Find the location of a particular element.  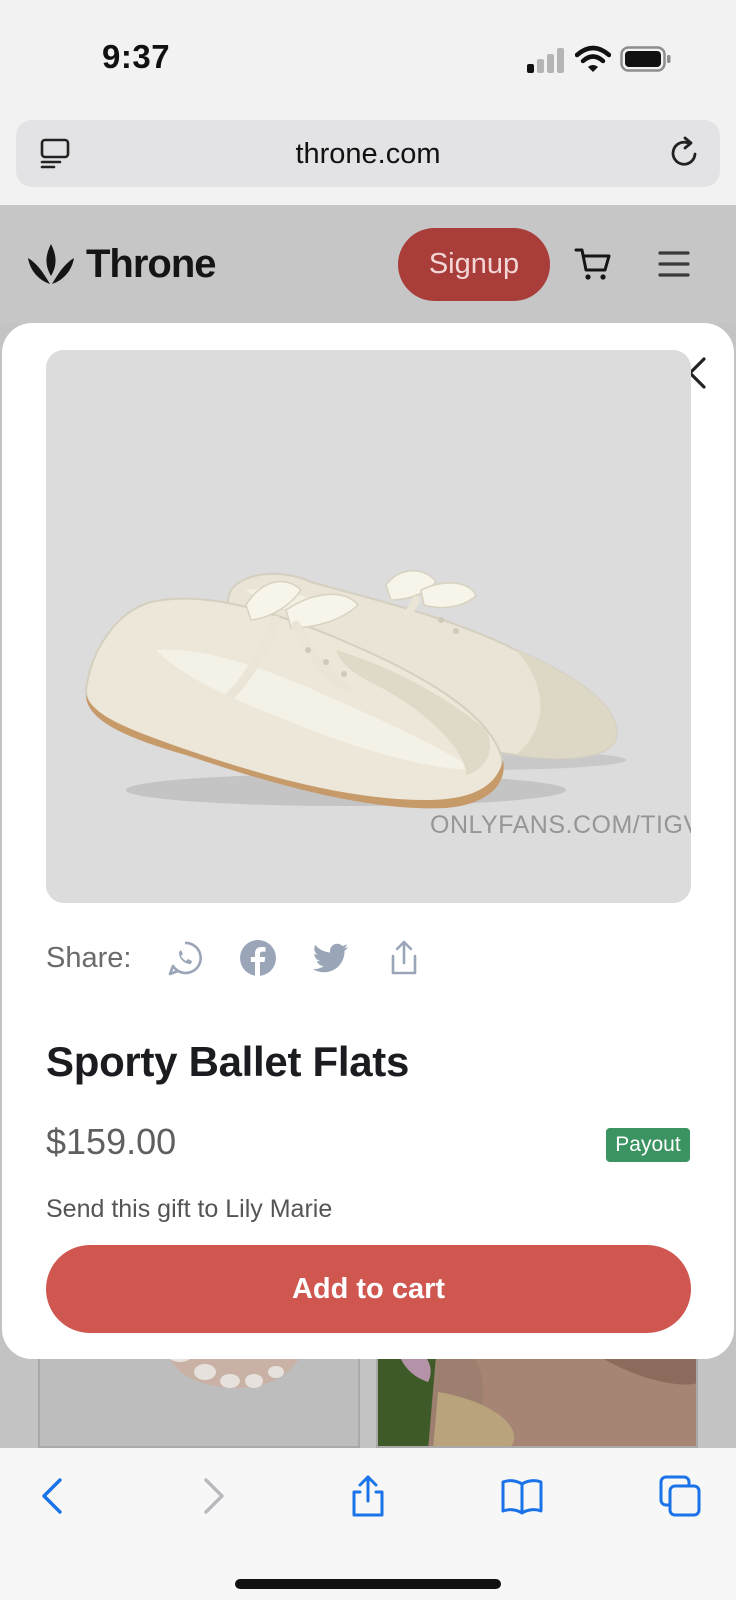

tabs-icon is located at coordinates (680, 1496).